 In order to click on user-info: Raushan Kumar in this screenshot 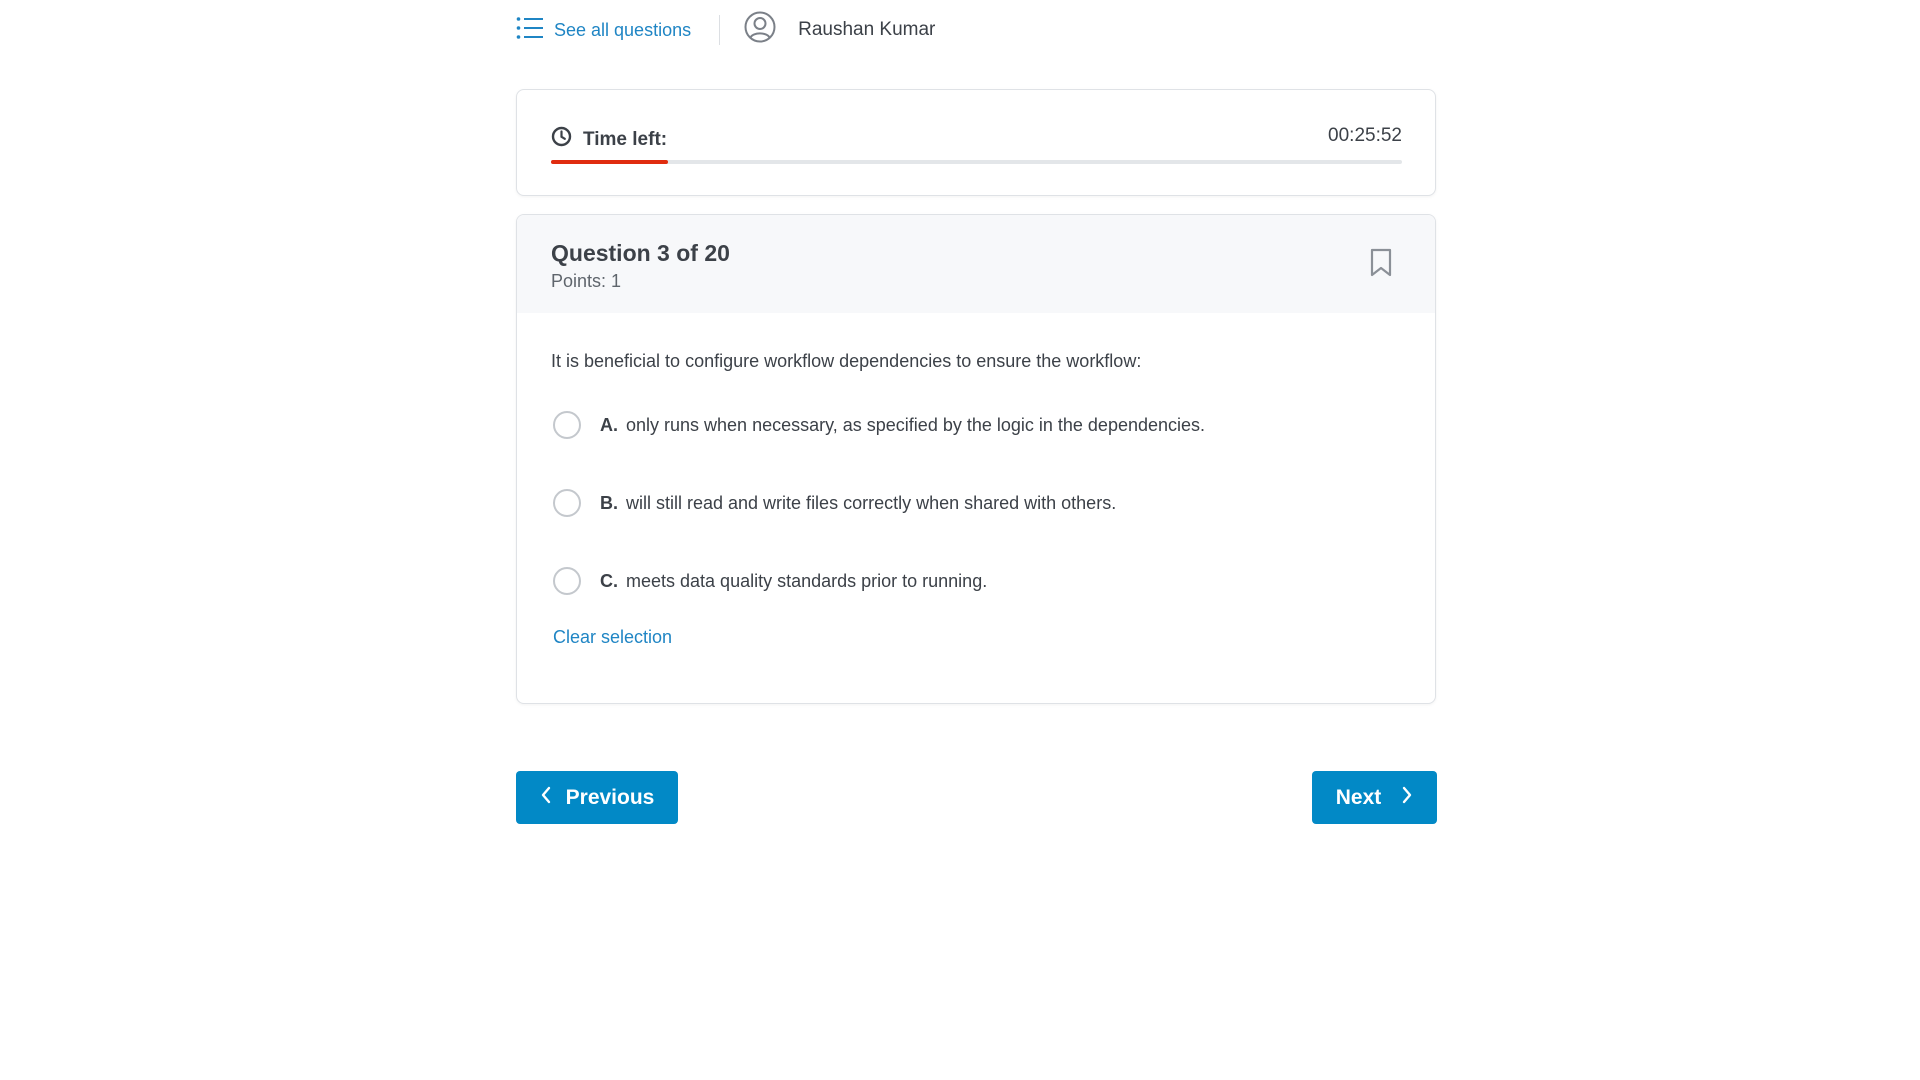, I will do `click(839, 30)`.